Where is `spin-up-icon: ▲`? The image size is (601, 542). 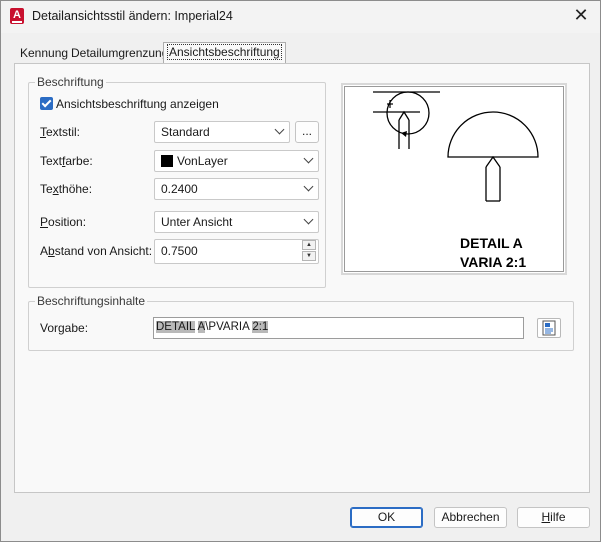
spin-up-icon: ▲ is located at coordinates (309, 245).